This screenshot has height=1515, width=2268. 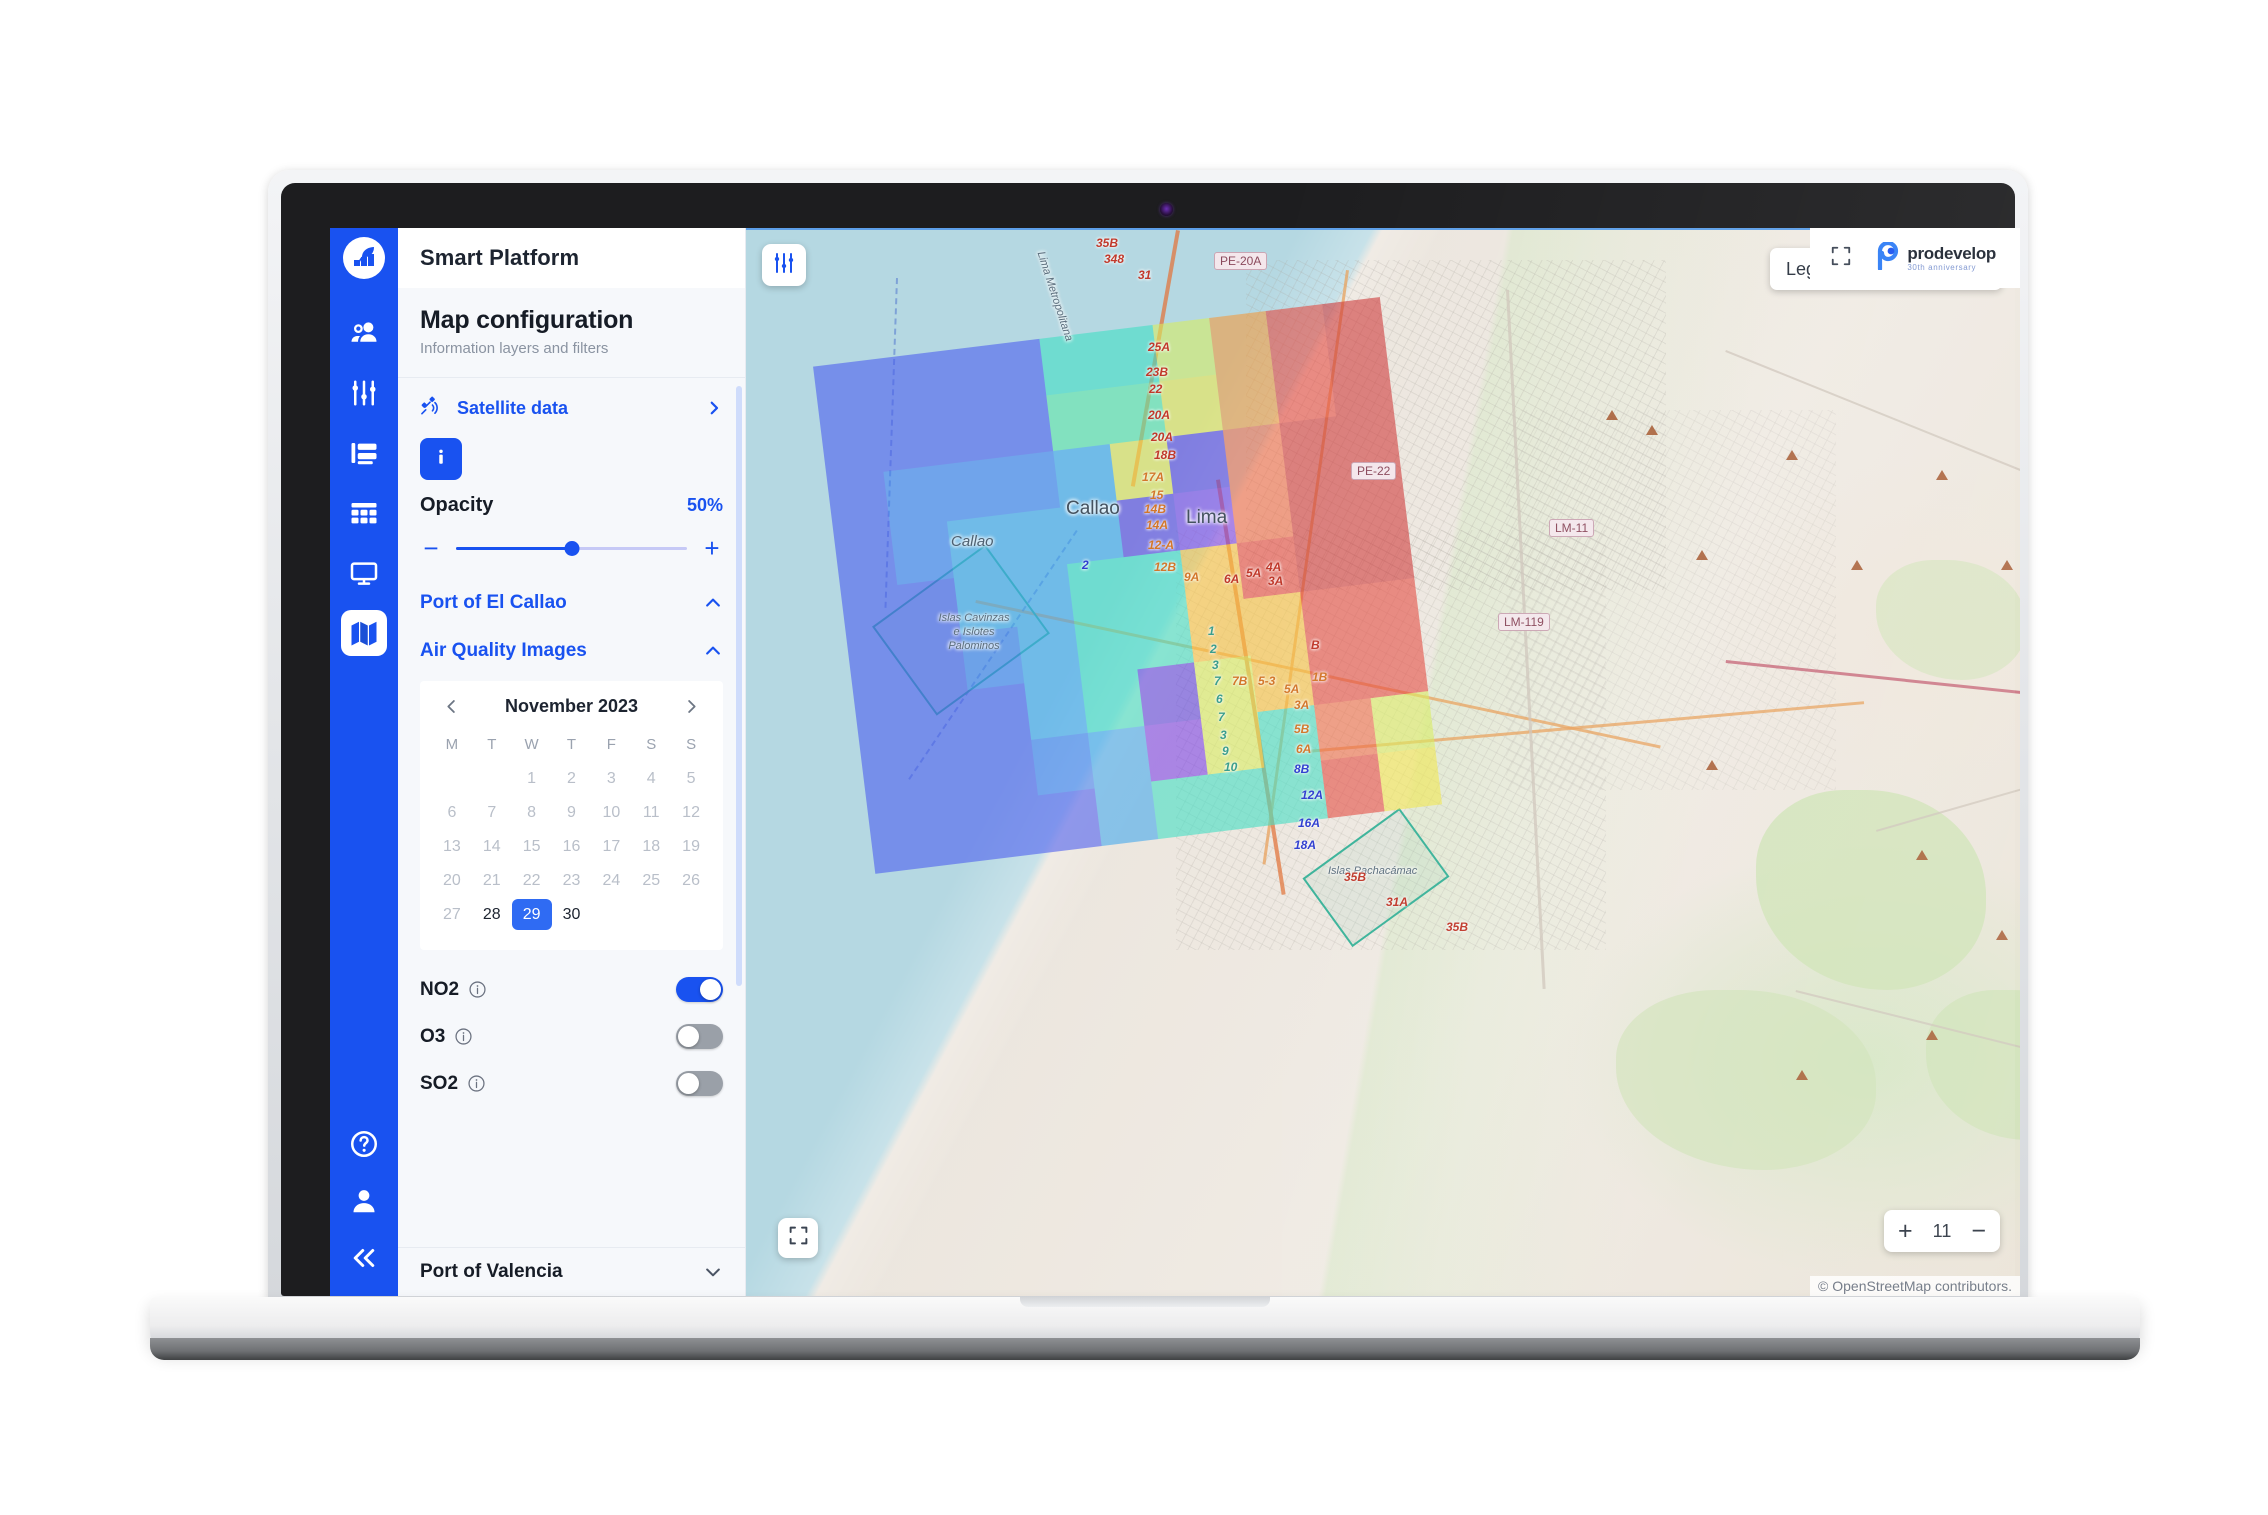 What do you see at coordinates (1145, 275) in the screenshot?
I see `road-number: 31` at bounding box center [1145, 275].